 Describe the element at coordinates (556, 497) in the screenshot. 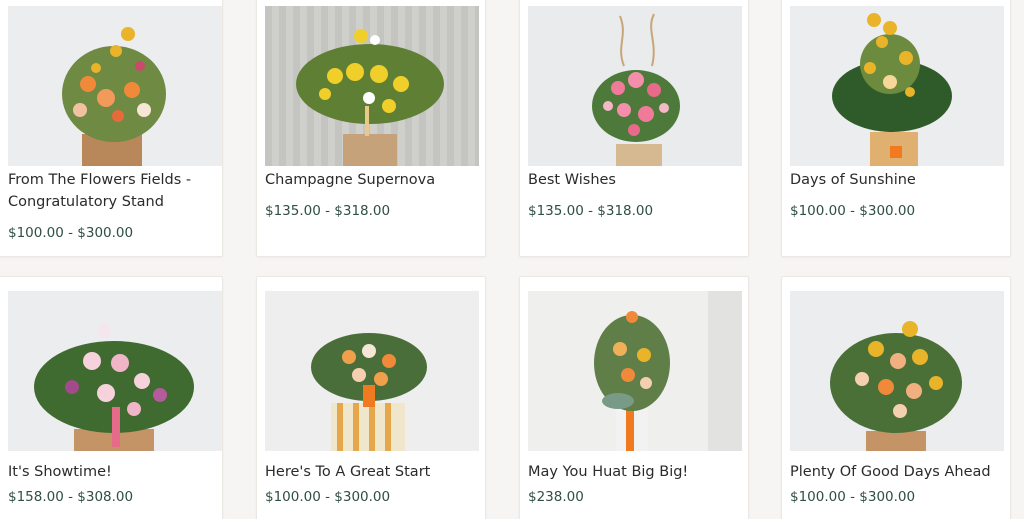

I see `product-price: $238.00` at that location.